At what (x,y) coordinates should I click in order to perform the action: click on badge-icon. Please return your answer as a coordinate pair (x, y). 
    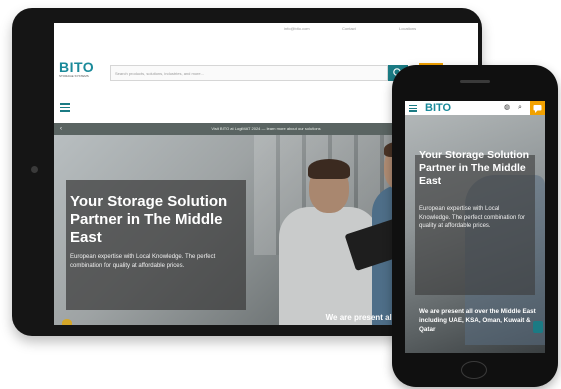
    Looking at the image, I should click on (67, 322).